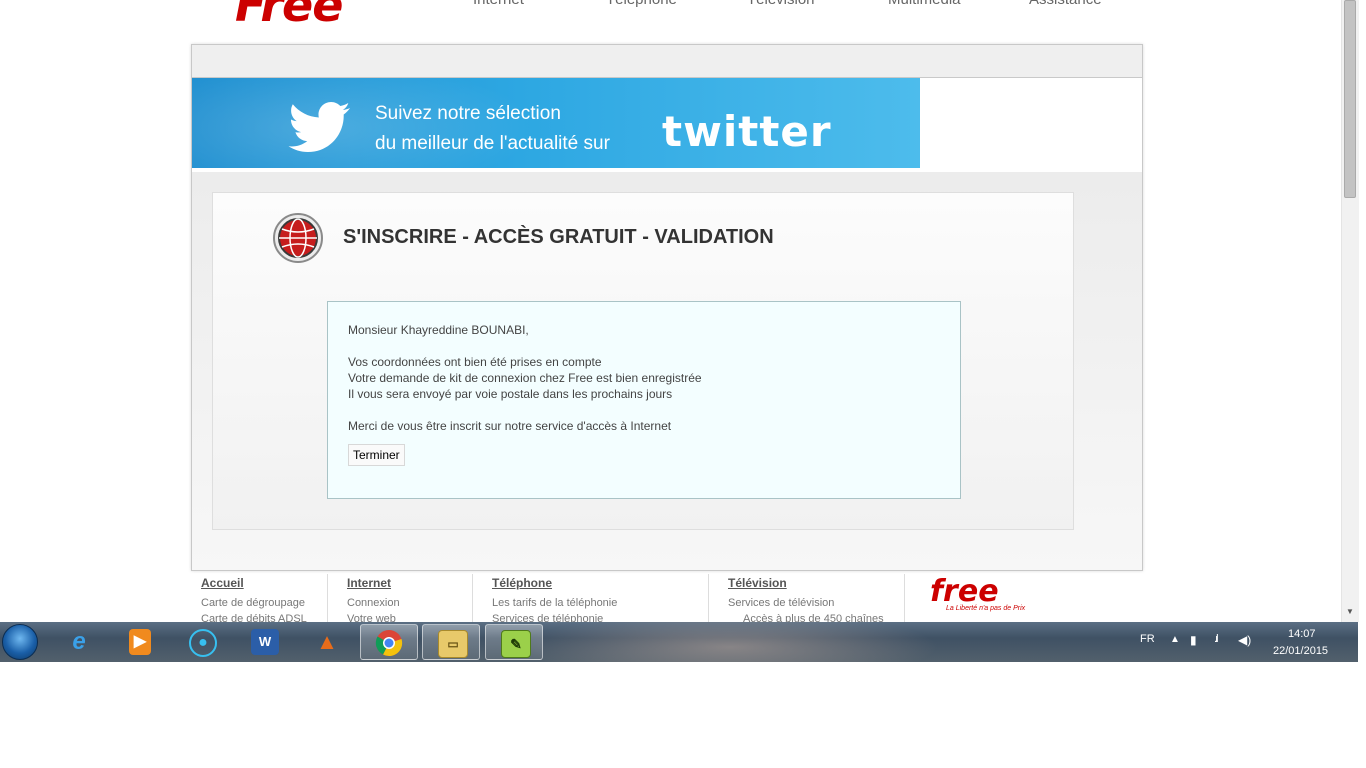 Image resolution: width=1366 pixels, height=768 pixels. I want to click on footer-link: Carte de dégroupage, so click(254, 603).